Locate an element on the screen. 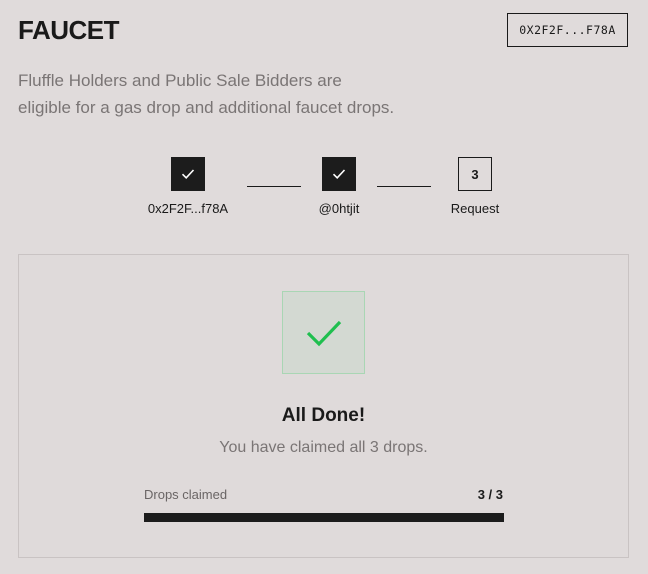 The image size is (648, 574). progress-bar-fill is located at coordinates (324, 517).